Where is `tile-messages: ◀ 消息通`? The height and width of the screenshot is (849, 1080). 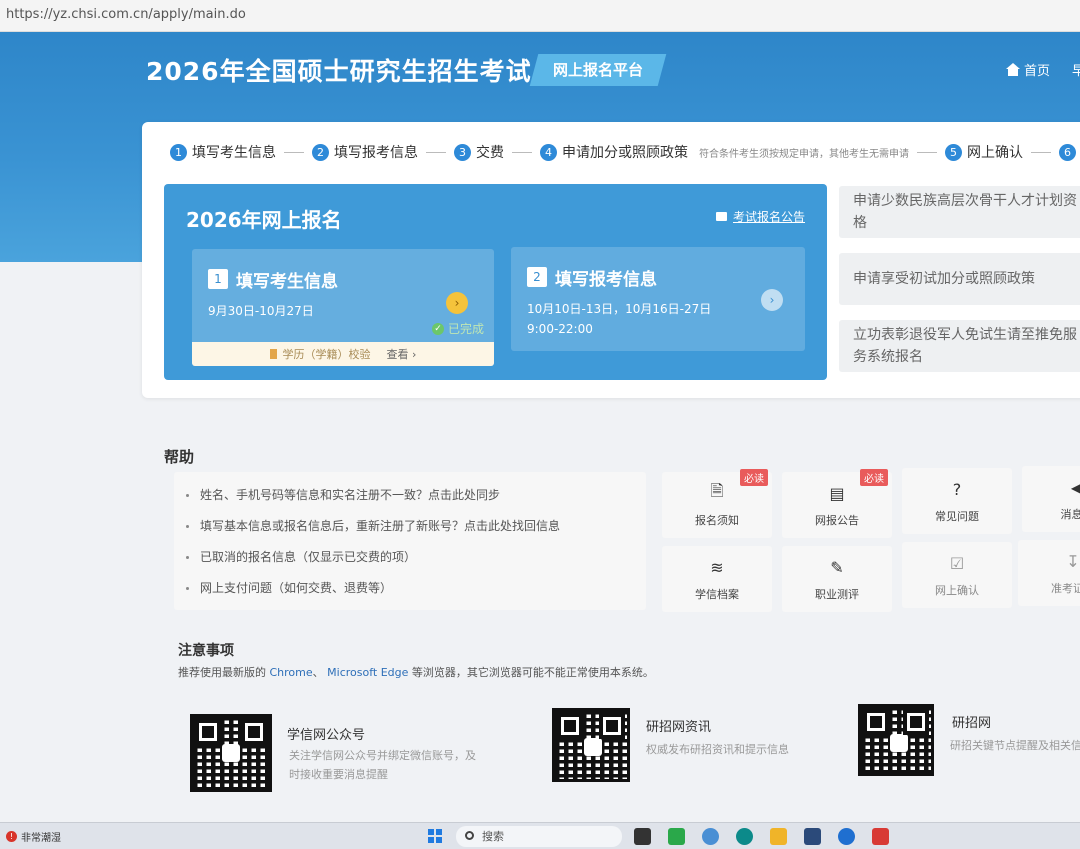
tile-messages: ◀ 消息通 is located at coordinates (1051, 499).